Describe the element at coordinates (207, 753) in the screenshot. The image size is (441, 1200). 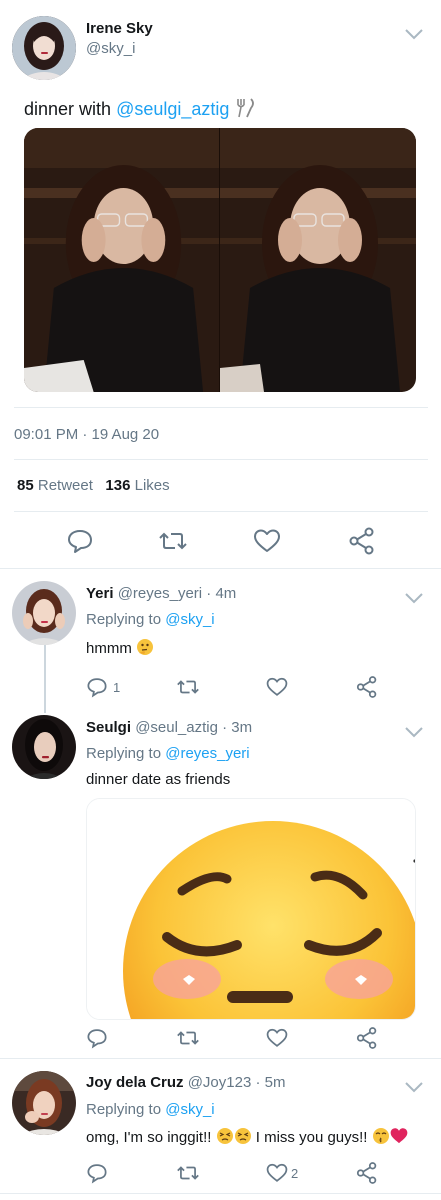
I see `replying-to-link: @reyes_yeri` at that location.